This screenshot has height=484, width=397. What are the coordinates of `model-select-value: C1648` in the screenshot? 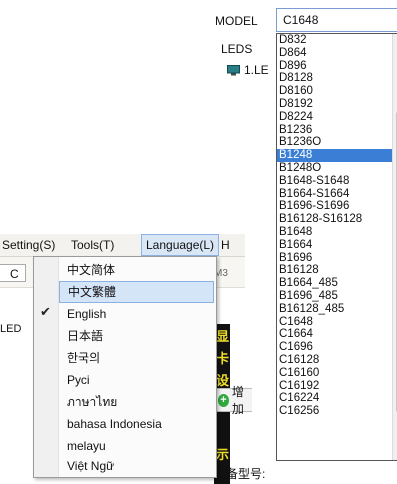 It's located at (301, 20).